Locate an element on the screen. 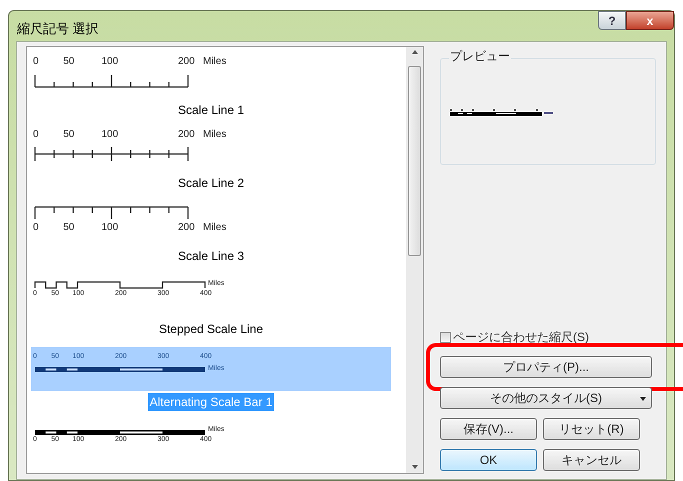  style-label: Stepped Scale Line is located at coordinates (211, 329).